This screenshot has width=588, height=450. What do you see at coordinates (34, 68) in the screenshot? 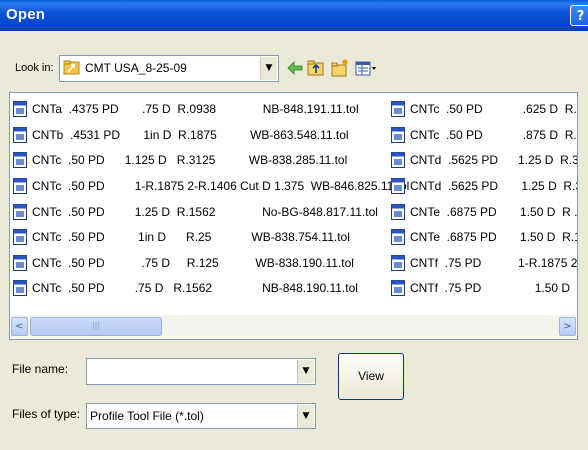
I see `look-in-label: Look in:` at bounding box center [34, 68].